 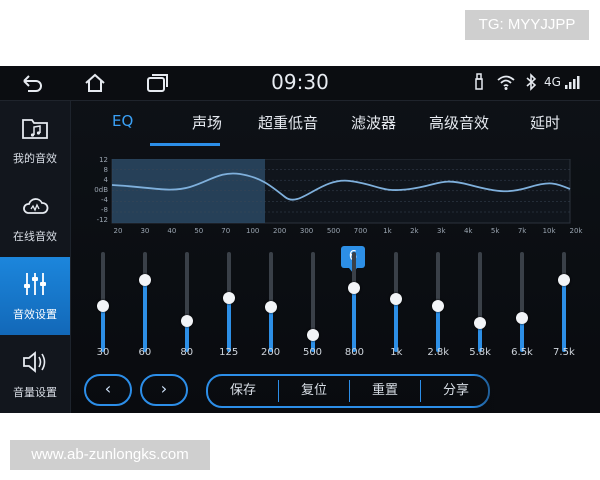 I want to click on restore-button: 复位, so click(x=314, y=391).